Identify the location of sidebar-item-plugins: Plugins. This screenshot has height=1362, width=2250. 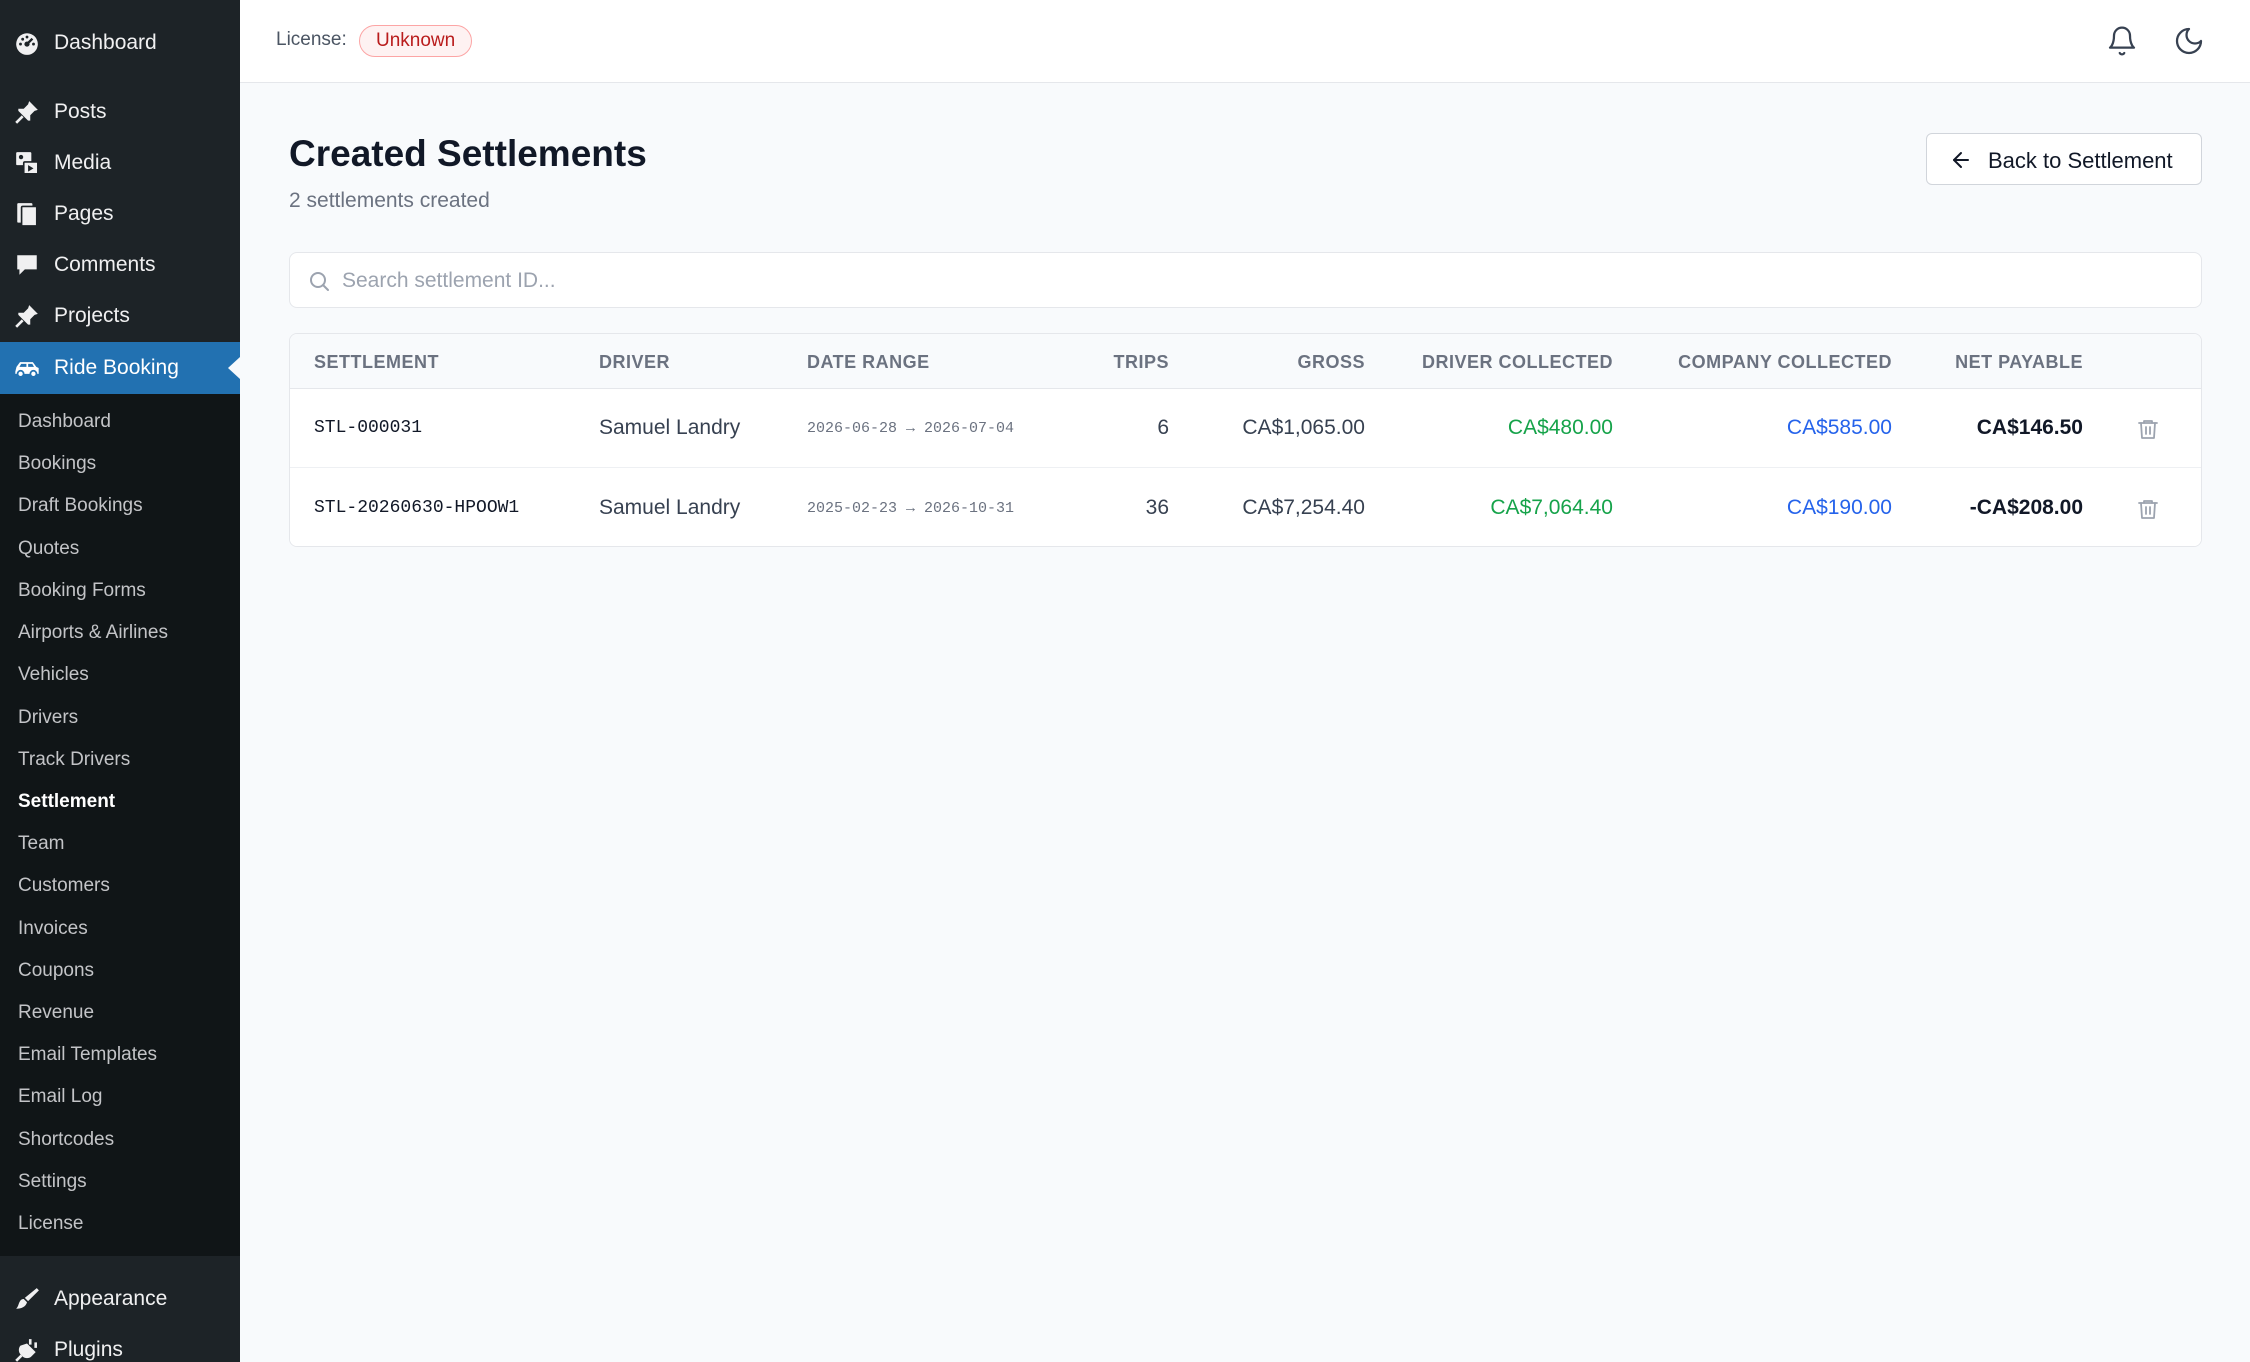
(120, 1344).